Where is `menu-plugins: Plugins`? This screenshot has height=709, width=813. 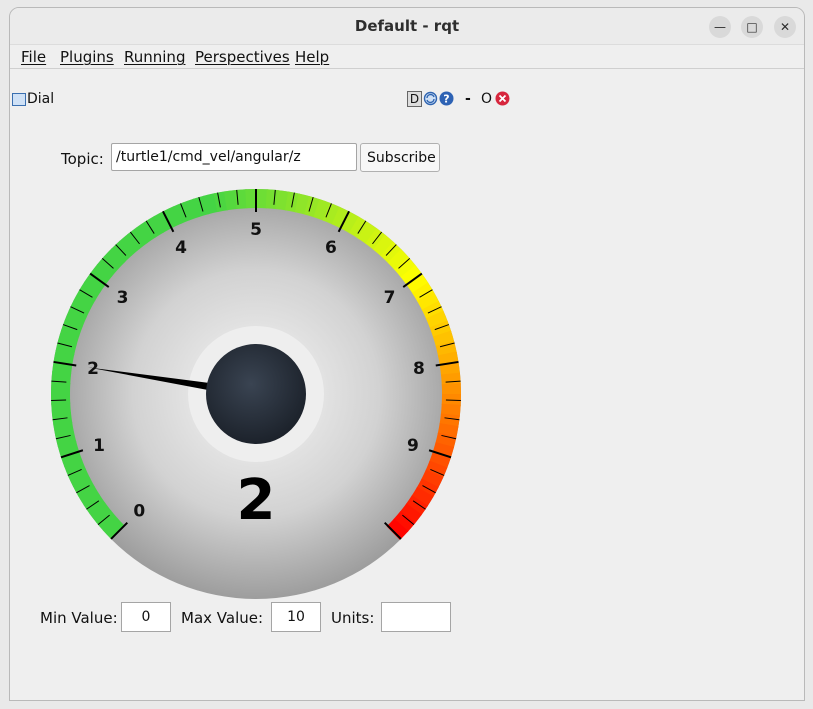 menu-plugins: Plugins is located at coordinates (87, 57).